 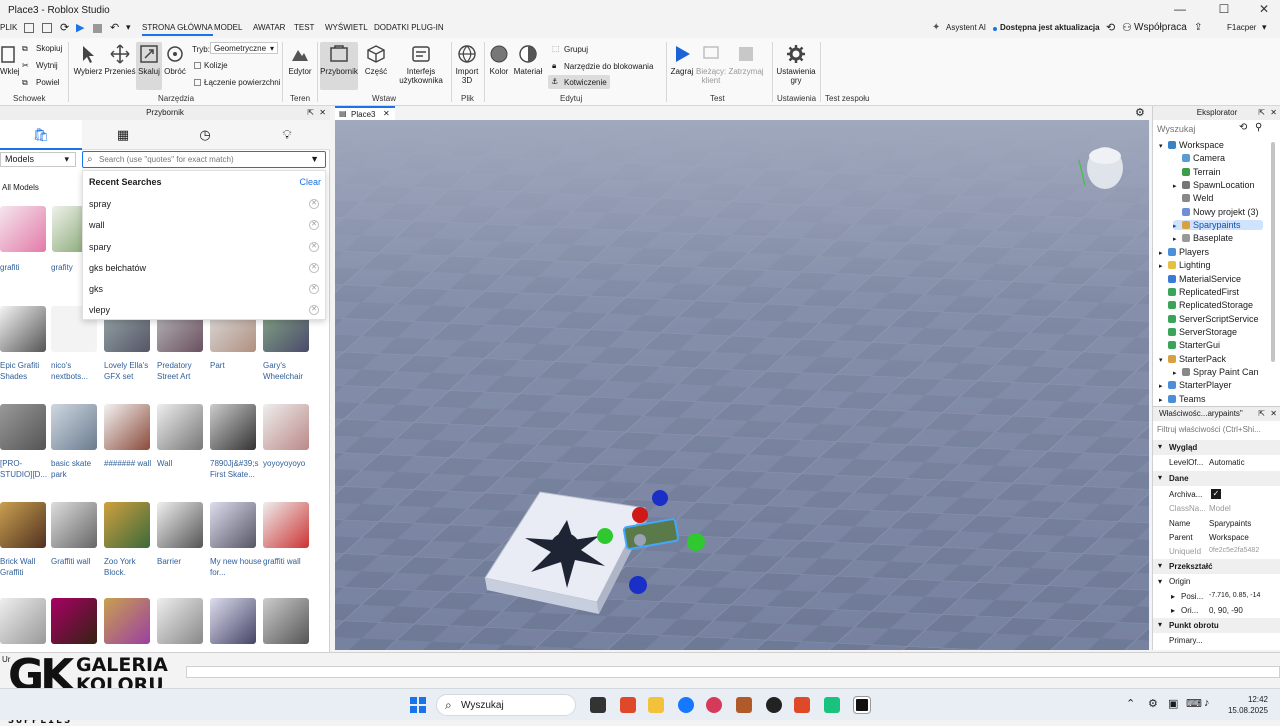 I want to click on stop-icon, so click(x=97, y=28).